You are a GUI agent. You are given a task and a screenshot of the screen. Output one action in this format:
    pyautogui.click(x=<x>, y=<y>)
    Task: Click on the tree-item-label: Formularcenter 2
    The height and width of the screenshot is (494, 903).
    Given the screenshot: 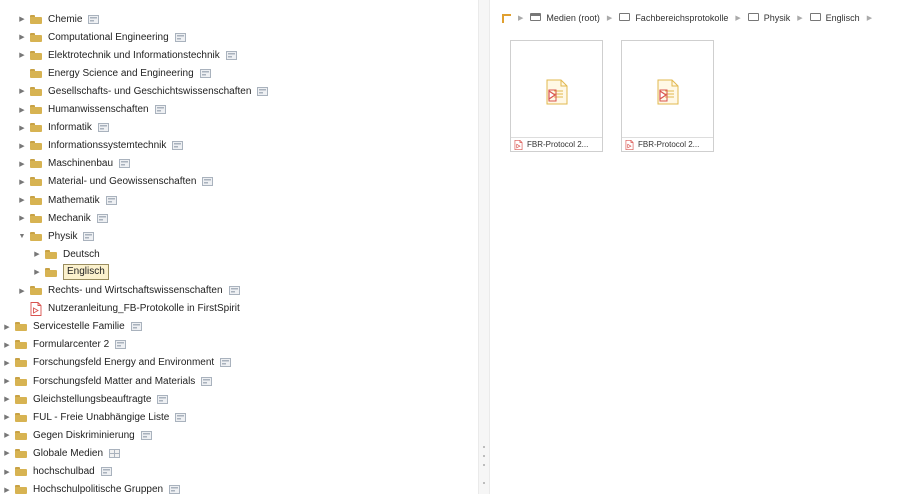 What is the action you would take?
    pyautogui.click(x=71, y=345)
    